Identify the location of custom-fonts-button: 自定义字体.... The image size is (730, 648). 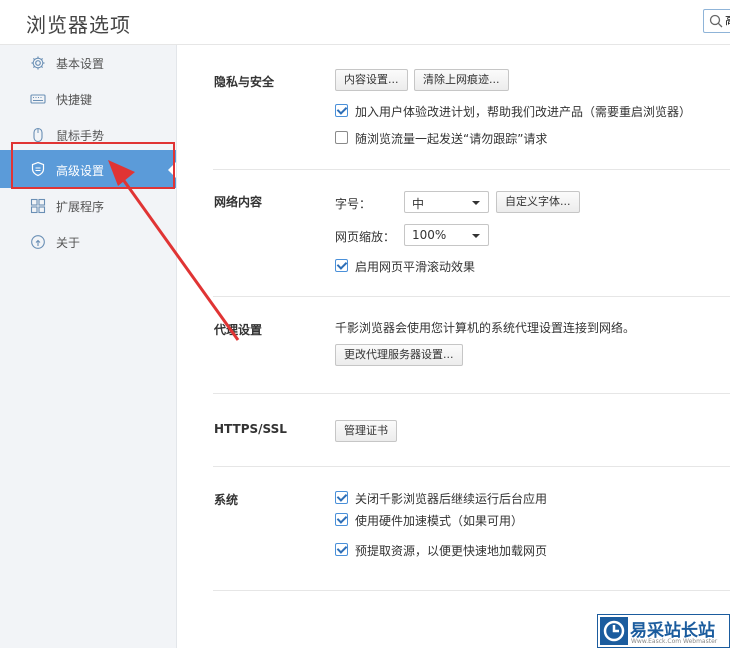
(538, 202).